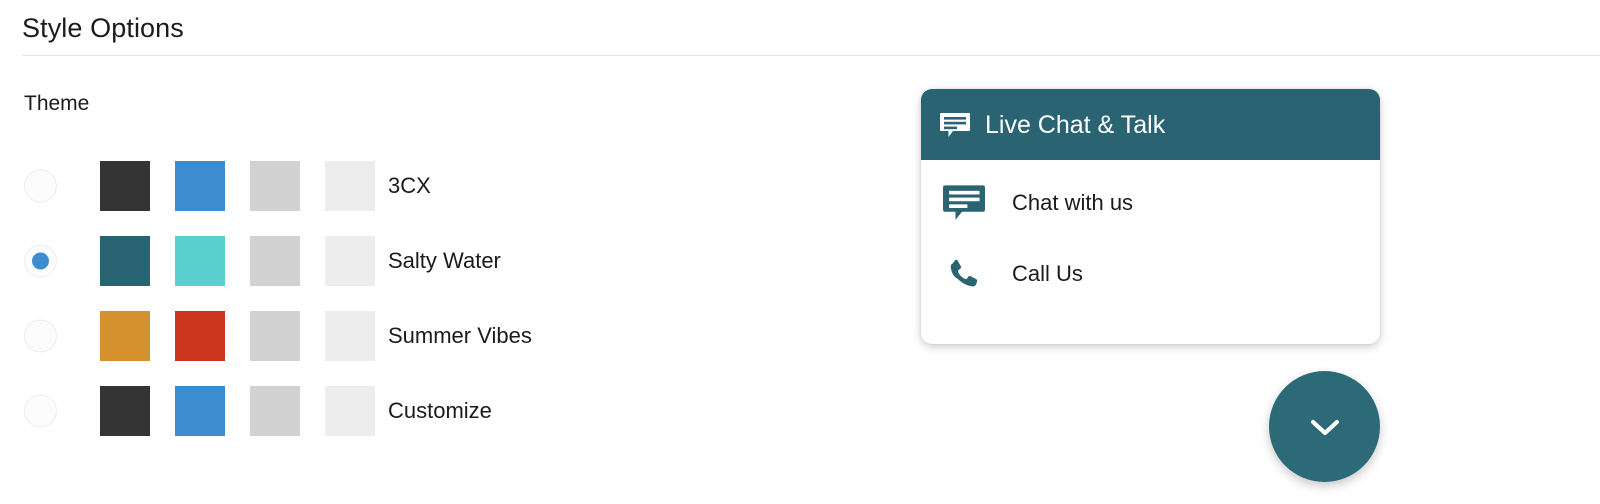 The height and width of the screenshot is (504, 1600). What do you see at coordinates (40, 410) in the screenshot?
I see `theme-radio-customize` at bounding box center [40, 410].